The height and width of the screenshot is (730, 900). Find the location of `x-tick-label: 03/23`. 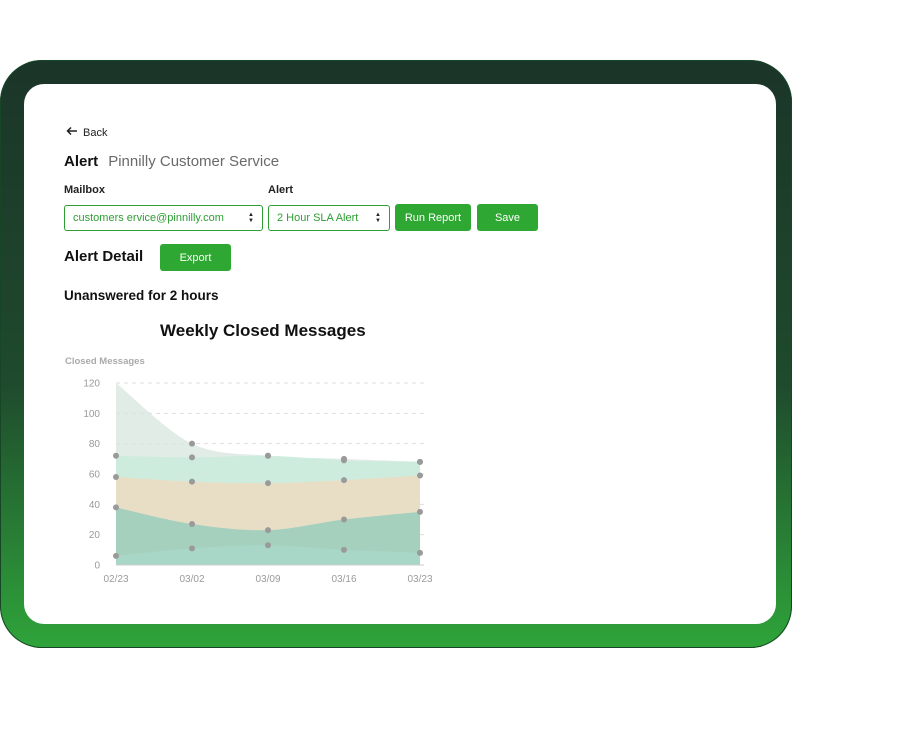

x-tick-label: 03/23 is located at coordinates (419, 579).